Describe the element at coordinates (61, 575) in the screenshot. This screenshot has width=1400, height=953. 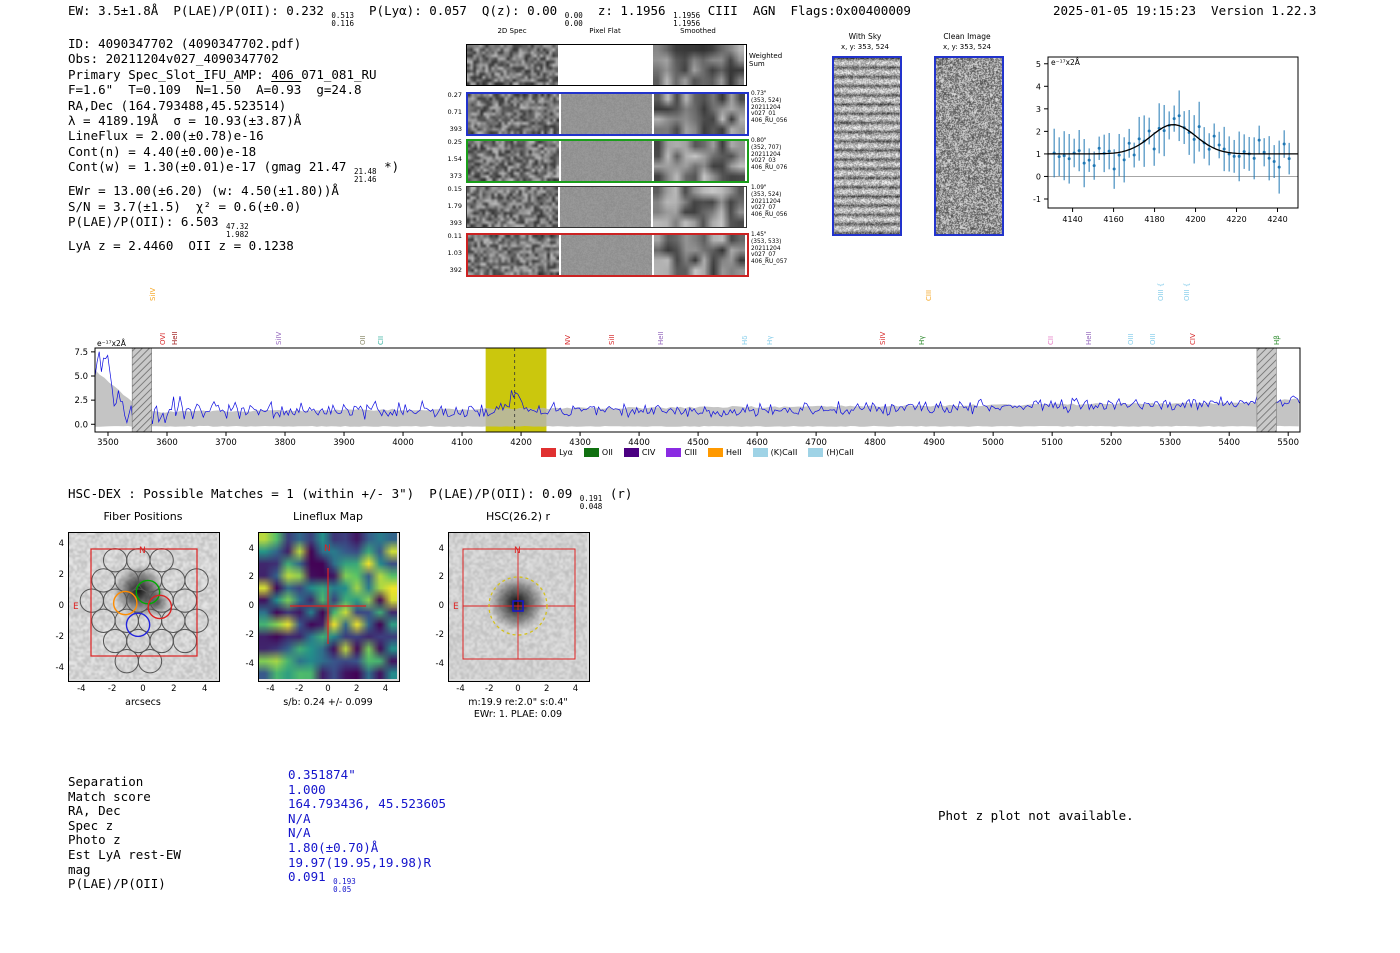
I see `cutout-ytick: 2` at that location.